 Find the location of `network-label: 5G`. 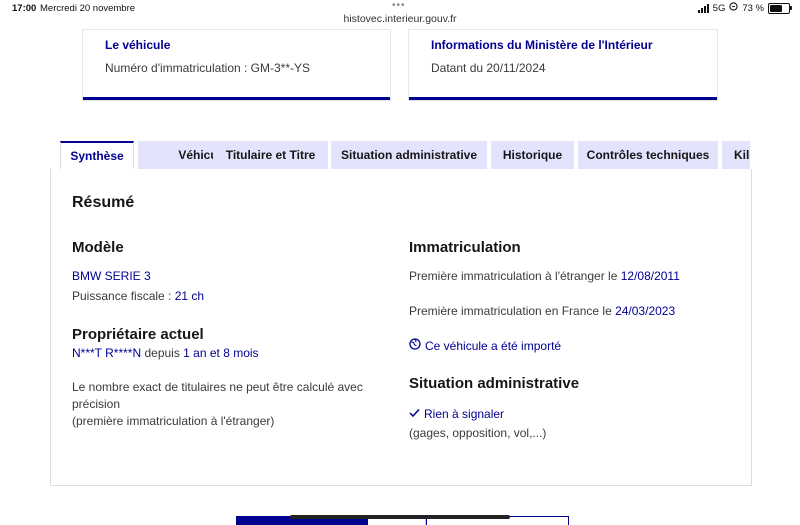

network-label: 5G is located at coordinates (719, 8).